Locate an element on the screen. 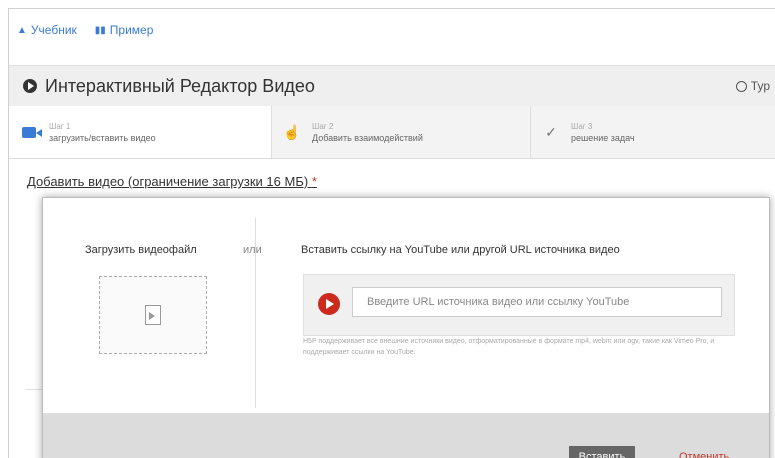  youtube-icon is located at coordinates (329, 304).